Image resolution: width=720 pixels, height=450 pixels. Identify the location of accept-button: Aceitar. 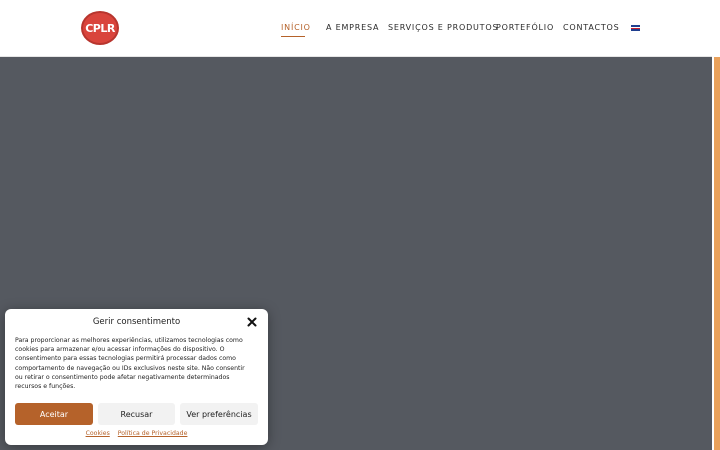
(54, 414).